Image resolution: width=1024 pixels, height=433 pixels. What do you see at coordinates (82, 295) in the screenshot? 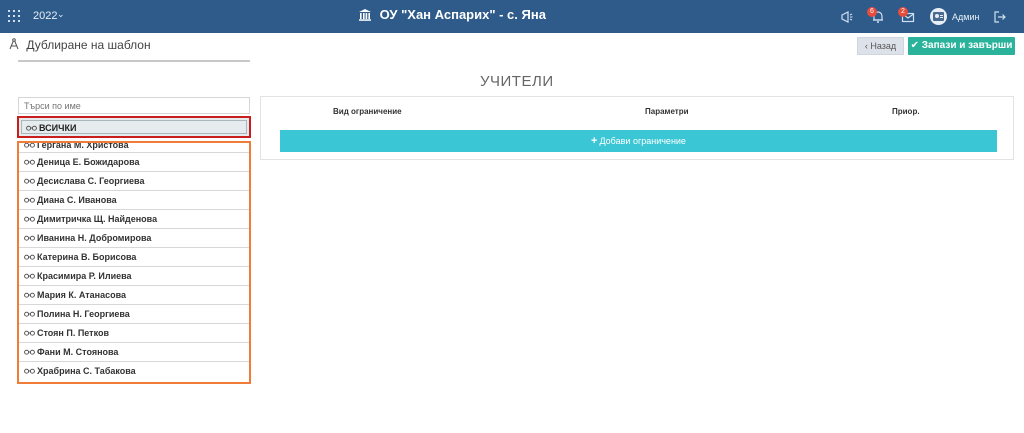
I see `teacher-name: Мария К. Атанасова` at bounding box center [82, 295].